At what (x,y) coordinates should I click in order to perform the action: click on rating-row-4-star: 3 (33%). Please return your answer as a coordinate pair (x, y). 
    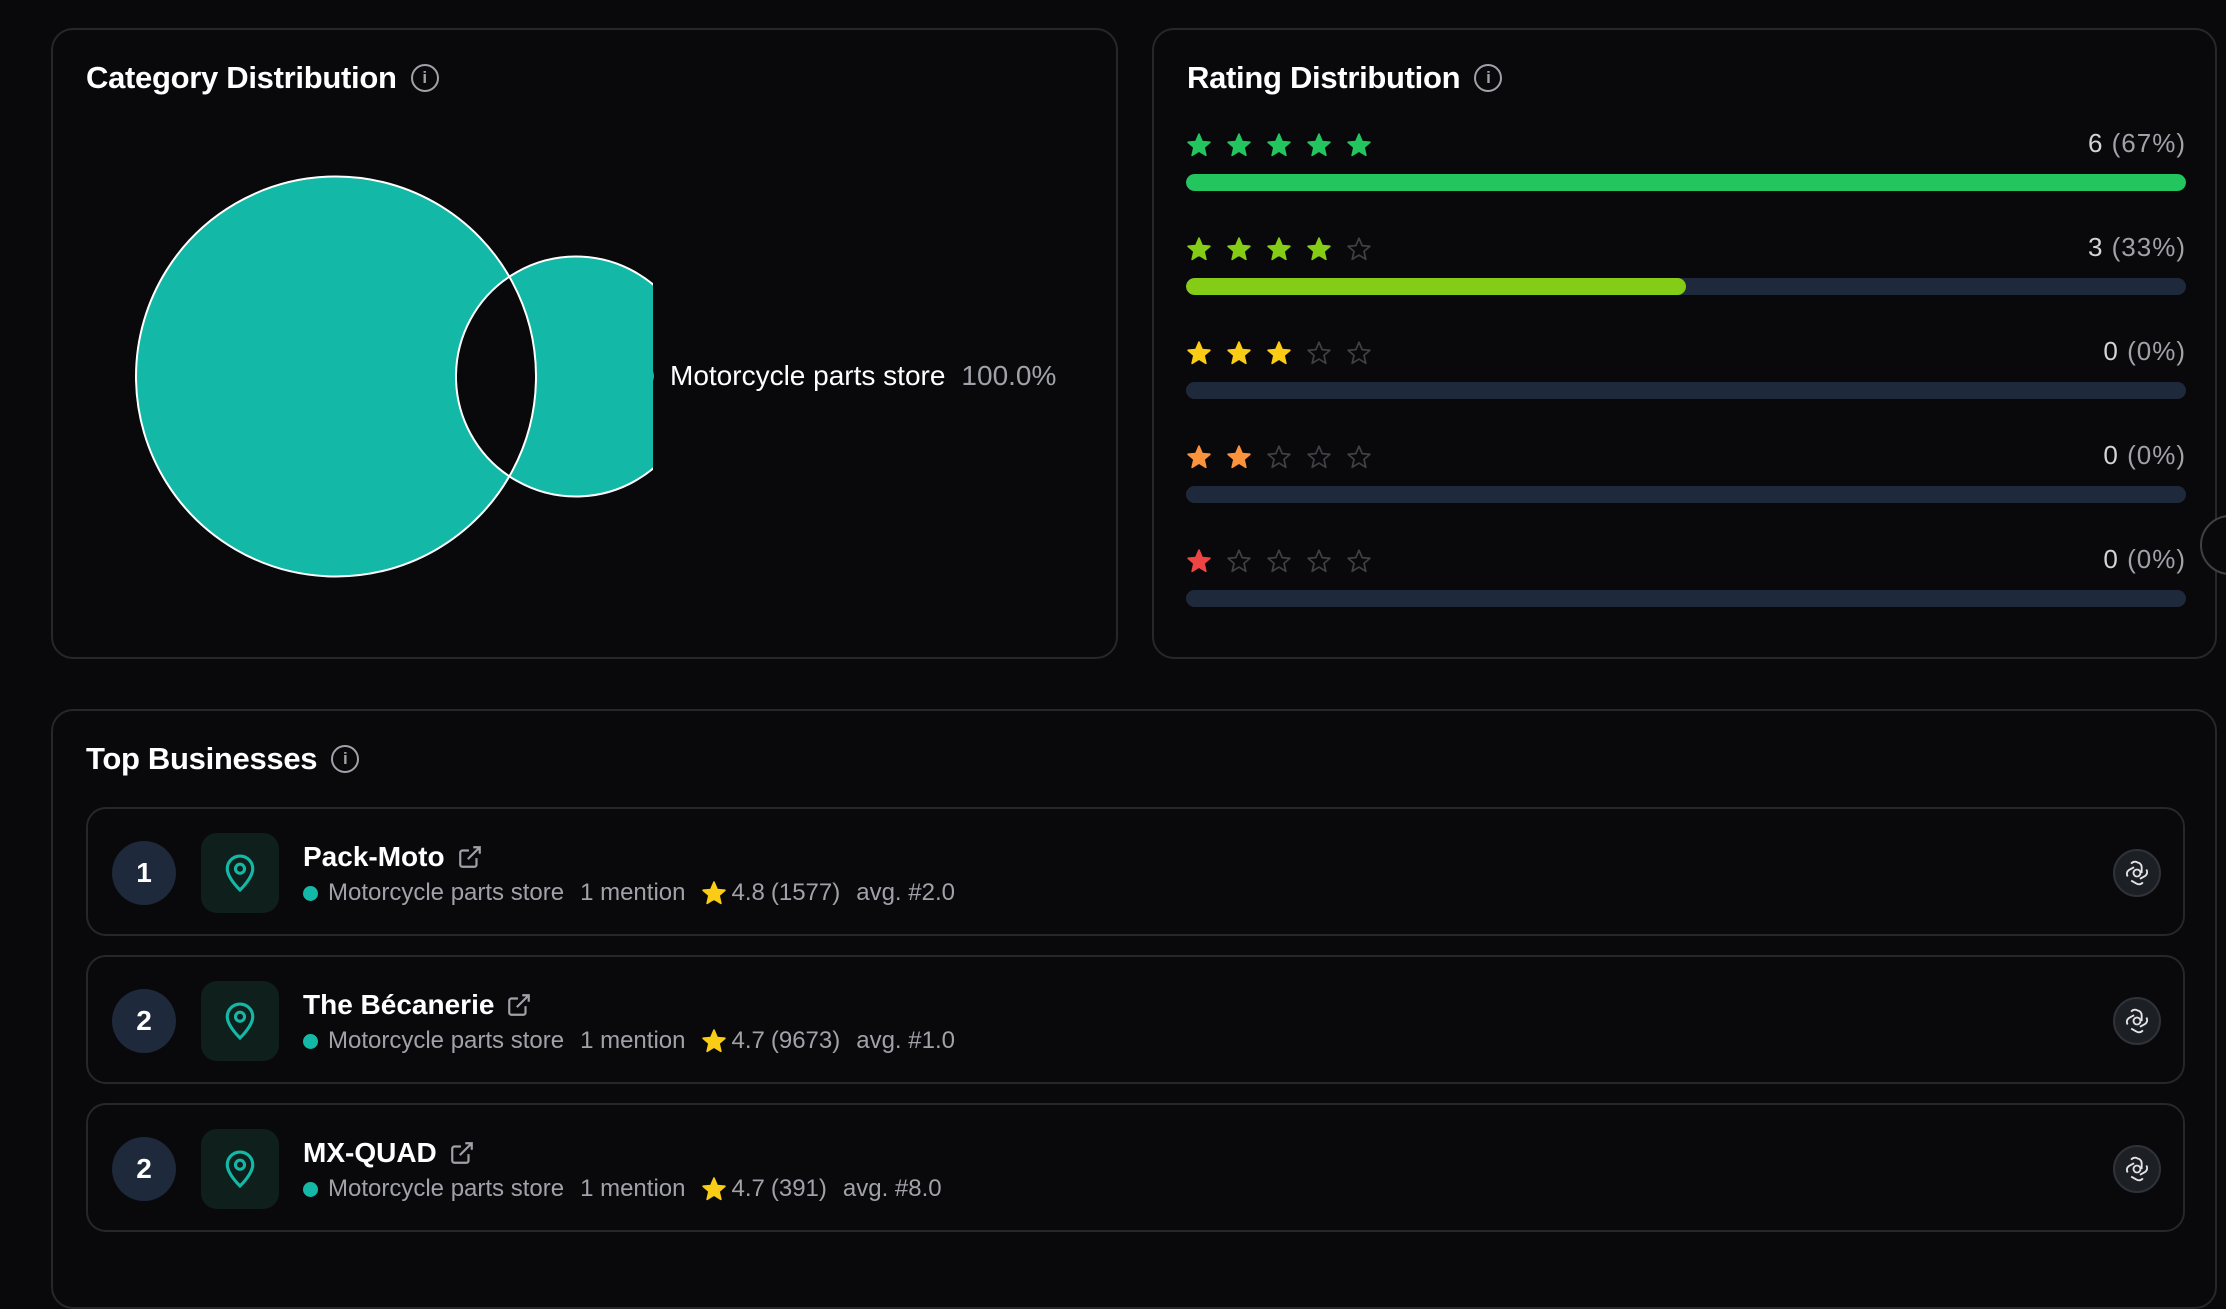
    Looking at the image, I should click on (1686, 263).